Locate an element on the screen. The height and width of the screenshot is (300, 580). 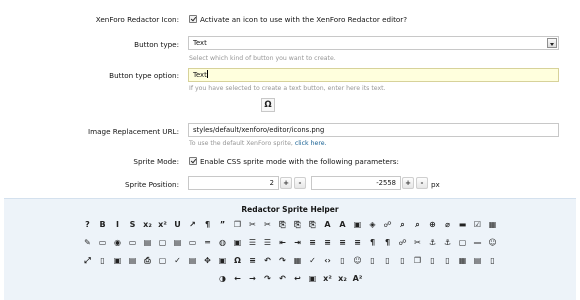
align-right-icon: ≡ is located at coordinates (342, 242).